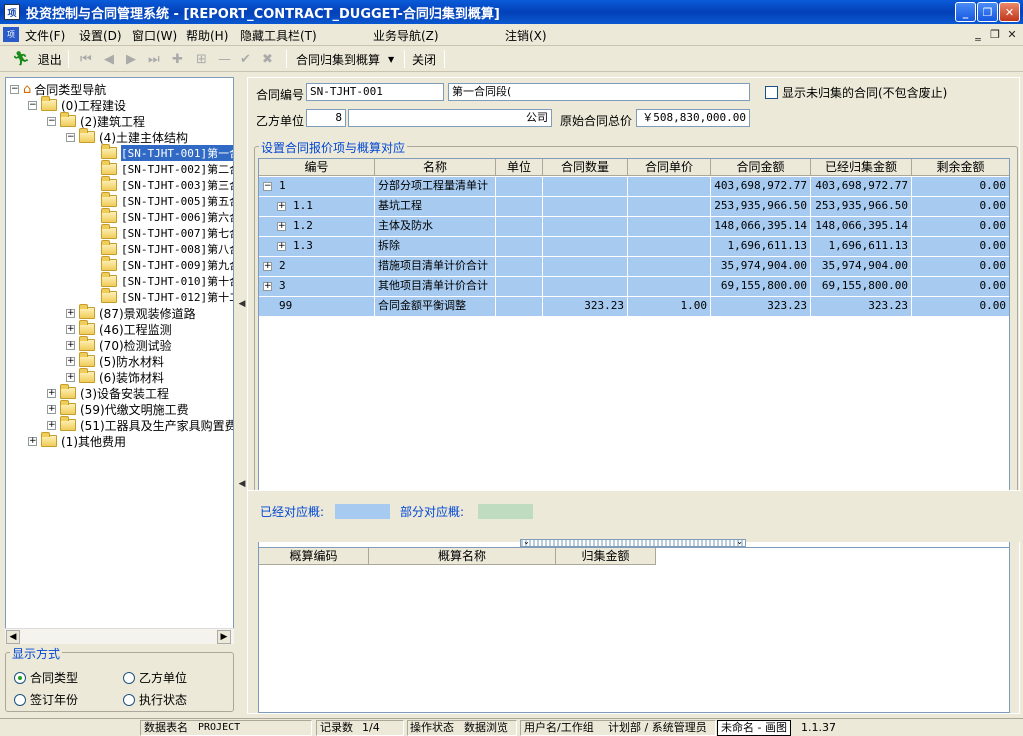 This screenshot has width=1023, height=736. Describe the element at coordinates (131, 312) in the screenshot. I see `tree-node-category: + (87)景观装修道路` at that location.